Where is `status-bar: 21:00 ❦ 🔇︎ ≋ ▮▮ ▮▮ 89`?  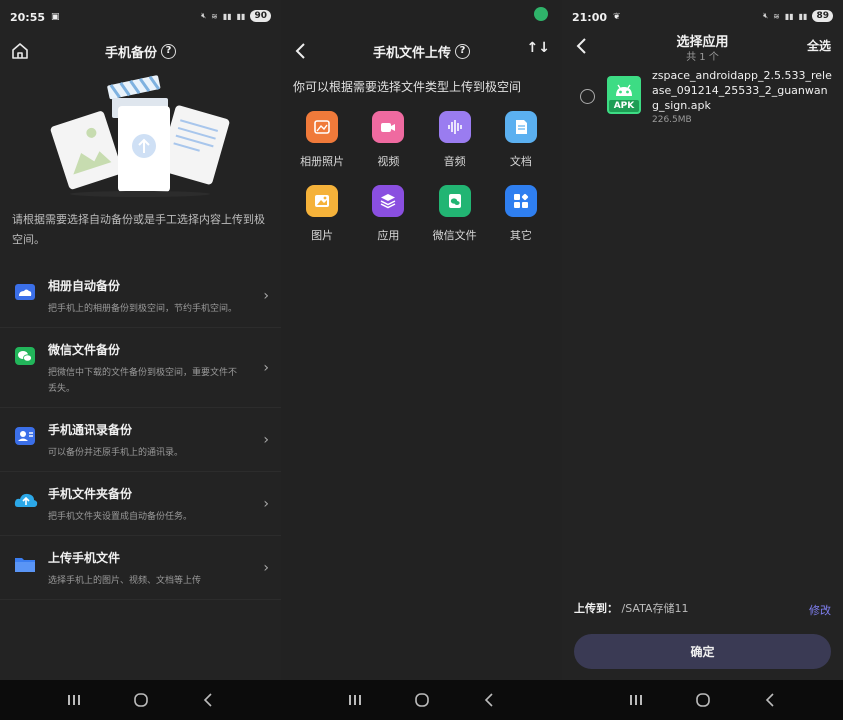
status-bar: 21:00 ❦ 🔇︎ ≋ ▮▮ ▮▮ 89 is located at coordinates (702, 17).